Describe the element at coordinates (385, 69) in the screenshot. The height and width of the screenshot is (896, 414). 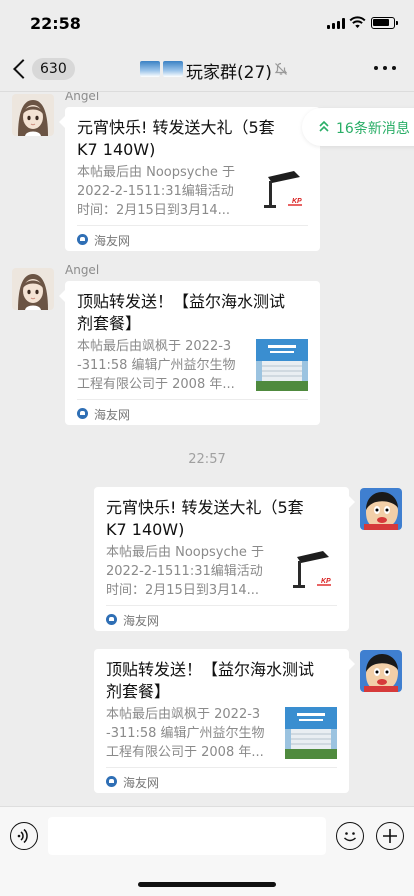
I see `more-button` at that location.